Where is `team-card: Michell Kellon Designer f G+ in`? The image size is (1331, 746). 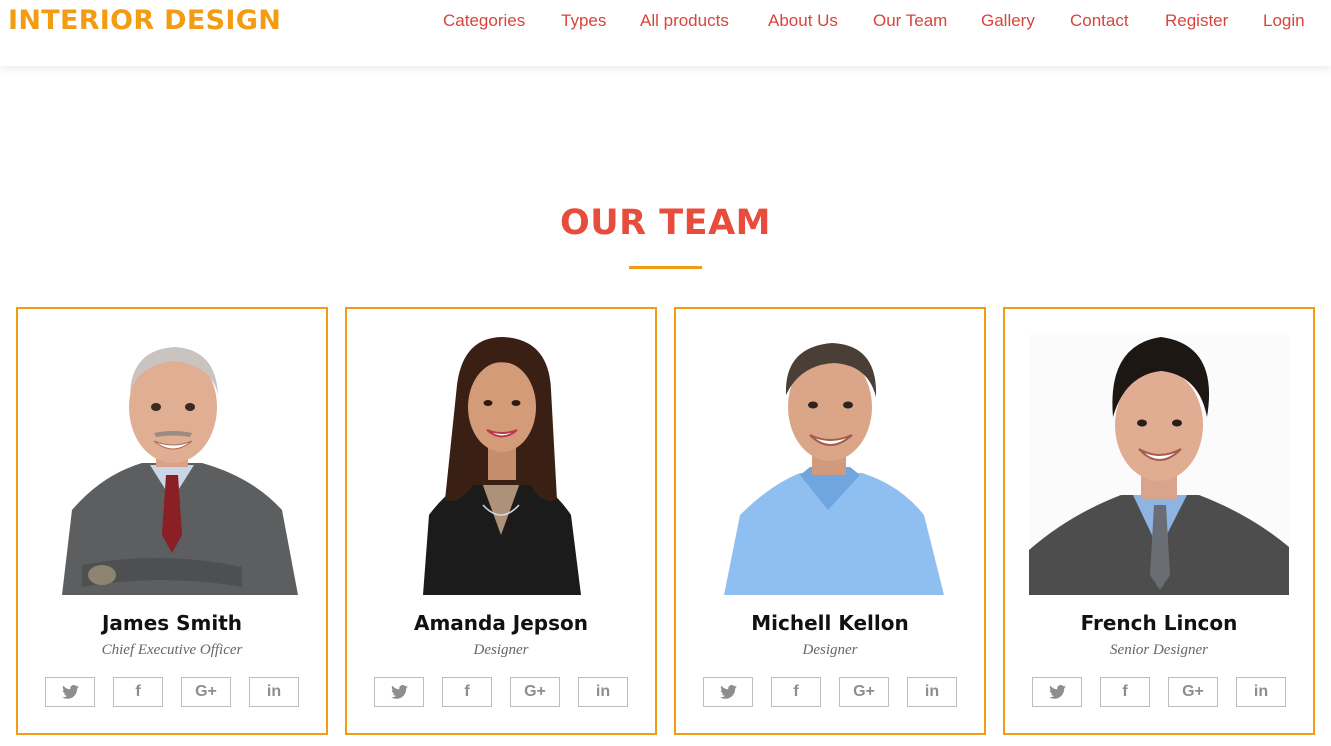 team-card: Michell Kellon Designer f G+ in is located at coordinates (830, 521).